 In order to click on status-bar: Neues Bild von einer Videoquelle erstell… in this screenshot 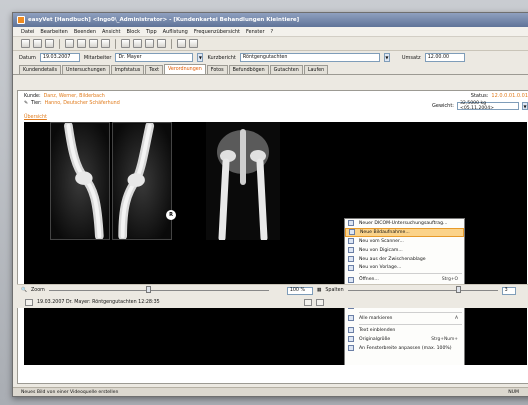, I will do `click(270, 391)`.